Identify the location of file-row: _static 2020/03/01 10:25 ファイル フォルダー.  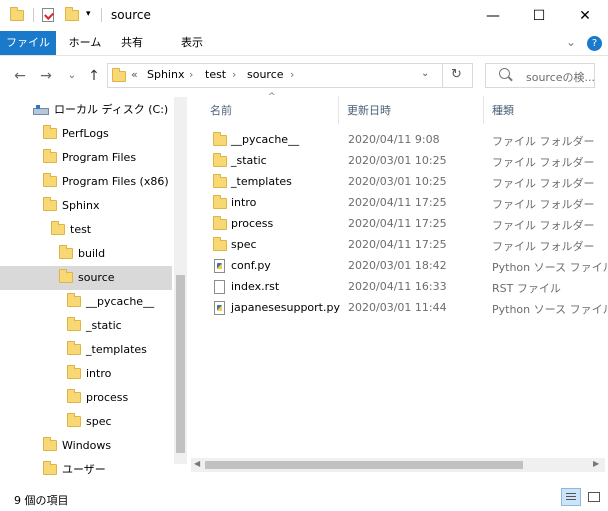
(396, 160).